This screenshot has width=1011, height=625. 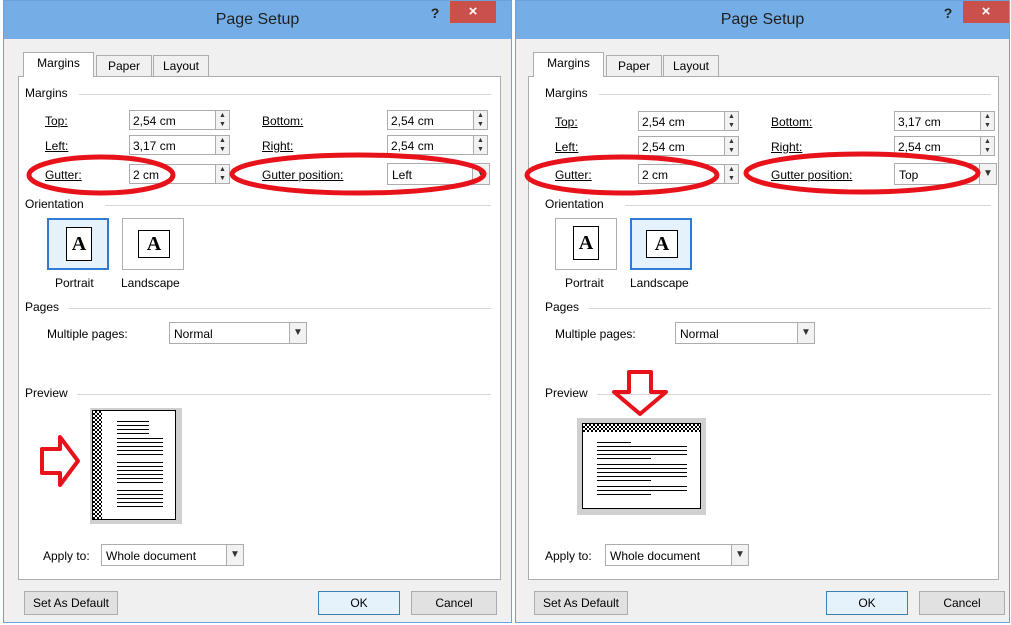 What do you see at coordinates (438, 174) in the screenshot?
I see `gutter-position-select: Left ▼` at bounding box center [438, 174].